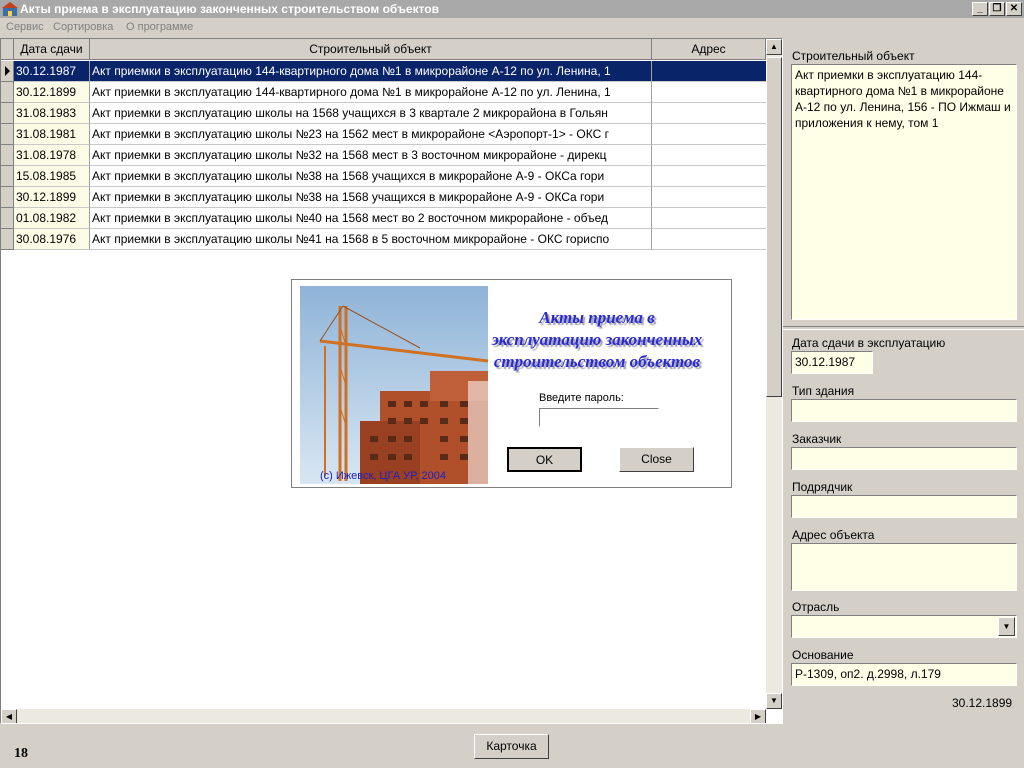 This screenshot has width=1024, height=768. What do you see at coordinates (544, 459) in the screenshot?
I see `ok-button: OK` at bounding box center [544, 459].